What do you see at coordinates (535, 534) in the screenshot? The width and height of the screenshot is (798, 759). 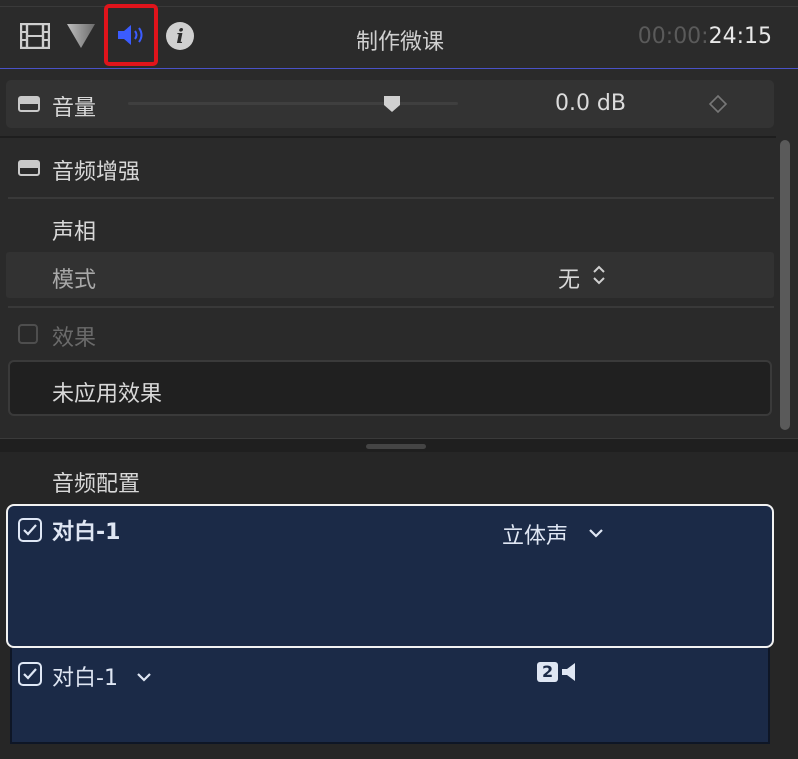 I see `role-channel-mode: 立体声` at bounding box center [535, 534].